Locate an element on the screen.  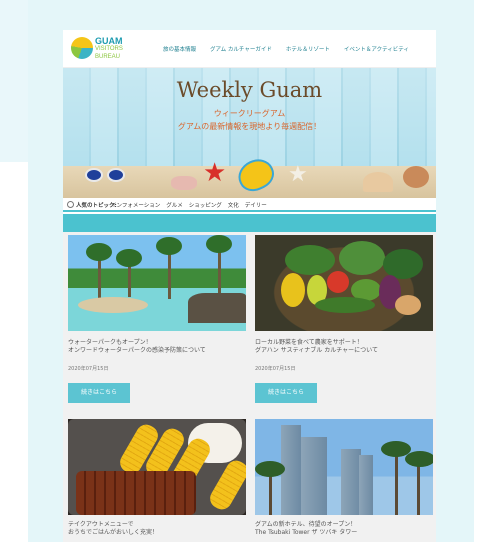
logo-text: GUAM VISITORS BUREAU is located at coordinates (109, 49).